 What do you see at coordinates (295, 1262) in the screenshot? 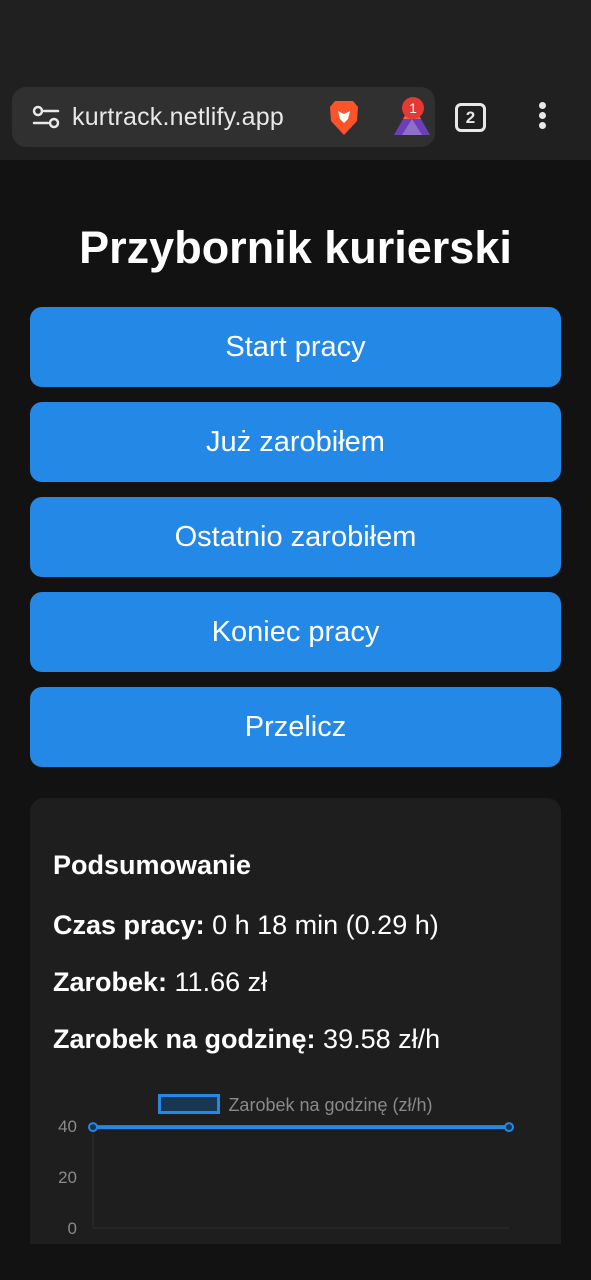
I see `bottom-edge` at bounding box center [295, 1262].